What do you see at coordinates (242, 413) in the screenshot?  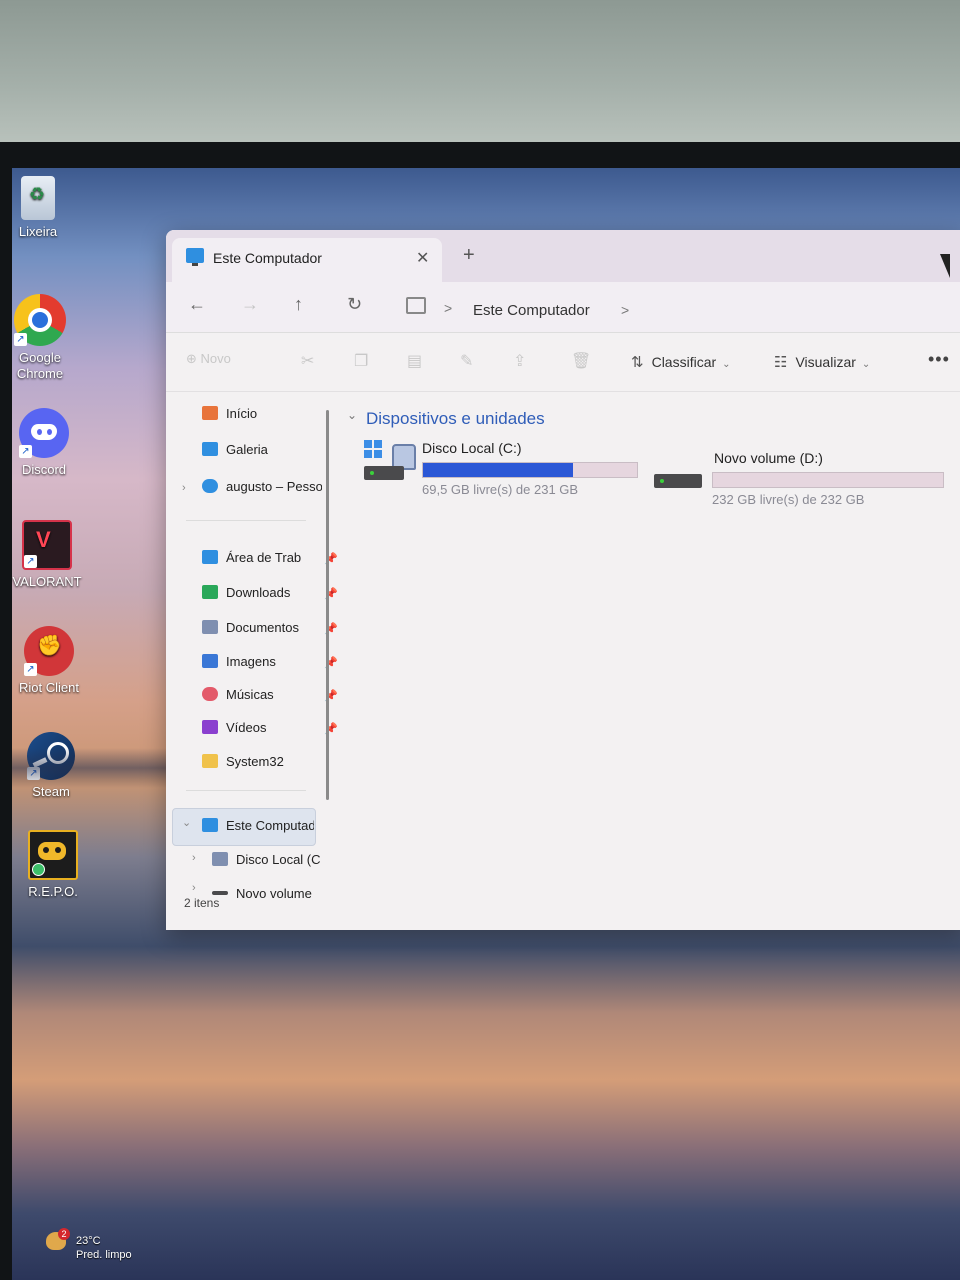 I see `sidebar-item-label: Início` at bounding box center [242, 413].